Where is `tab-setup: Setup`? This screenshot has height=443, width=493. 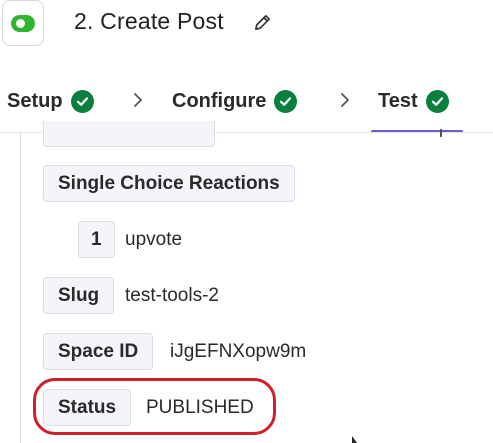
tab-setup: Setup is located at coordinates (50, 101).